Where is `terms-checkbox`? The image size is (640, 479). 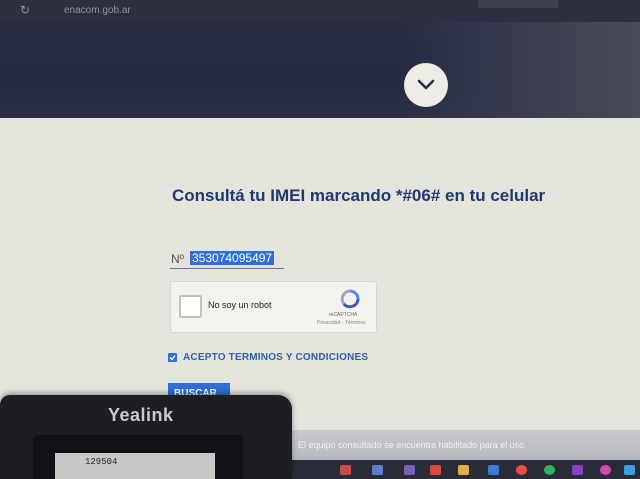
terms-checkbox is located at coordinates (172, 357).